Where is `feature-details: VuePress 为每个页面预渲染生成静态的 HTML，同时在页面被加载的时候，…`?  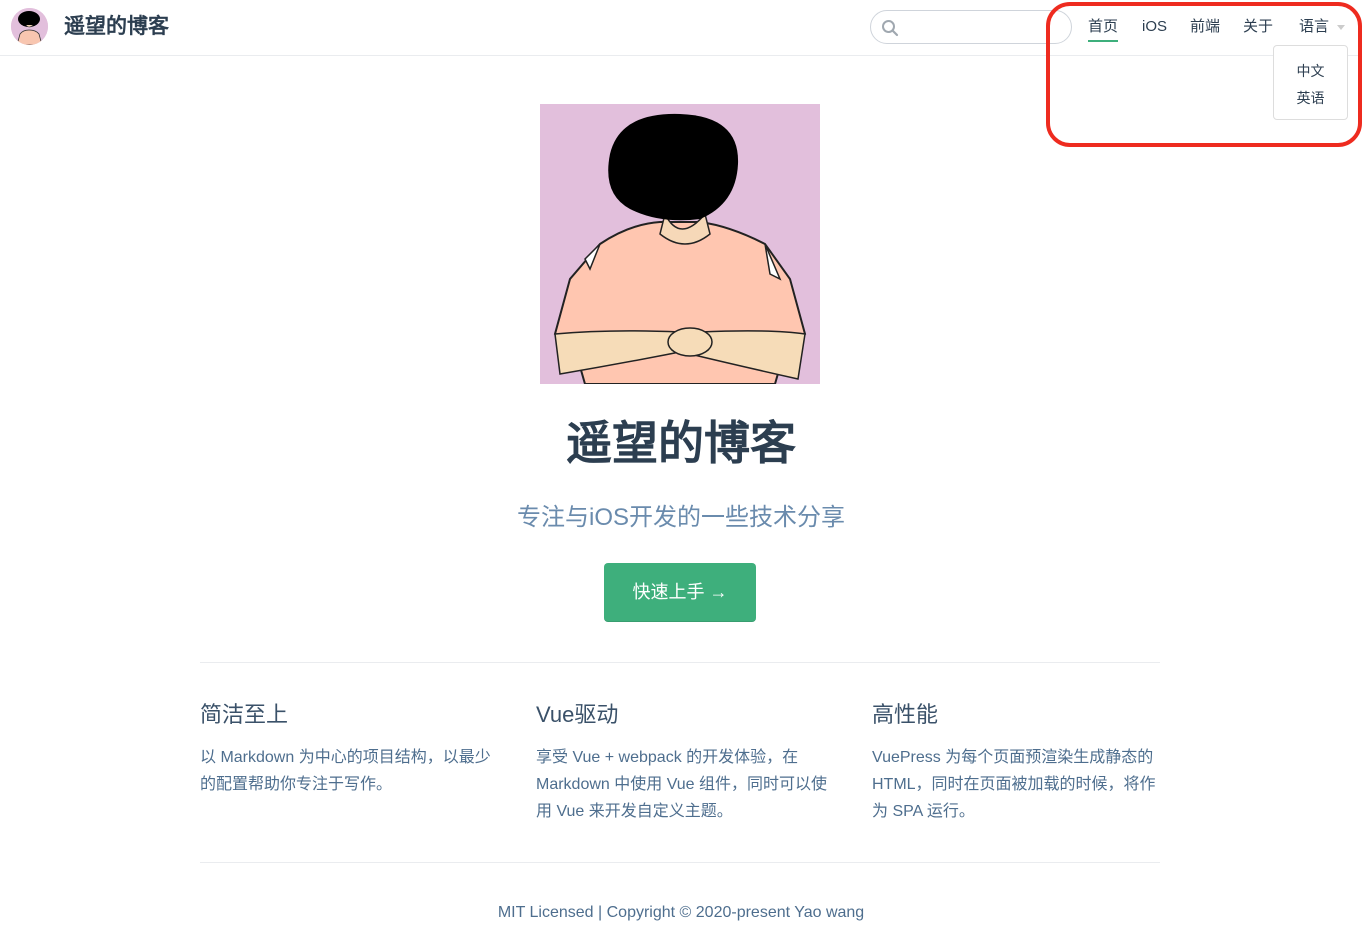 feature-details: VuePress 为每个页面预渲染生成静态的 HTML，同时在页面被加载的时候，… is located at coordinates (1014, 784).